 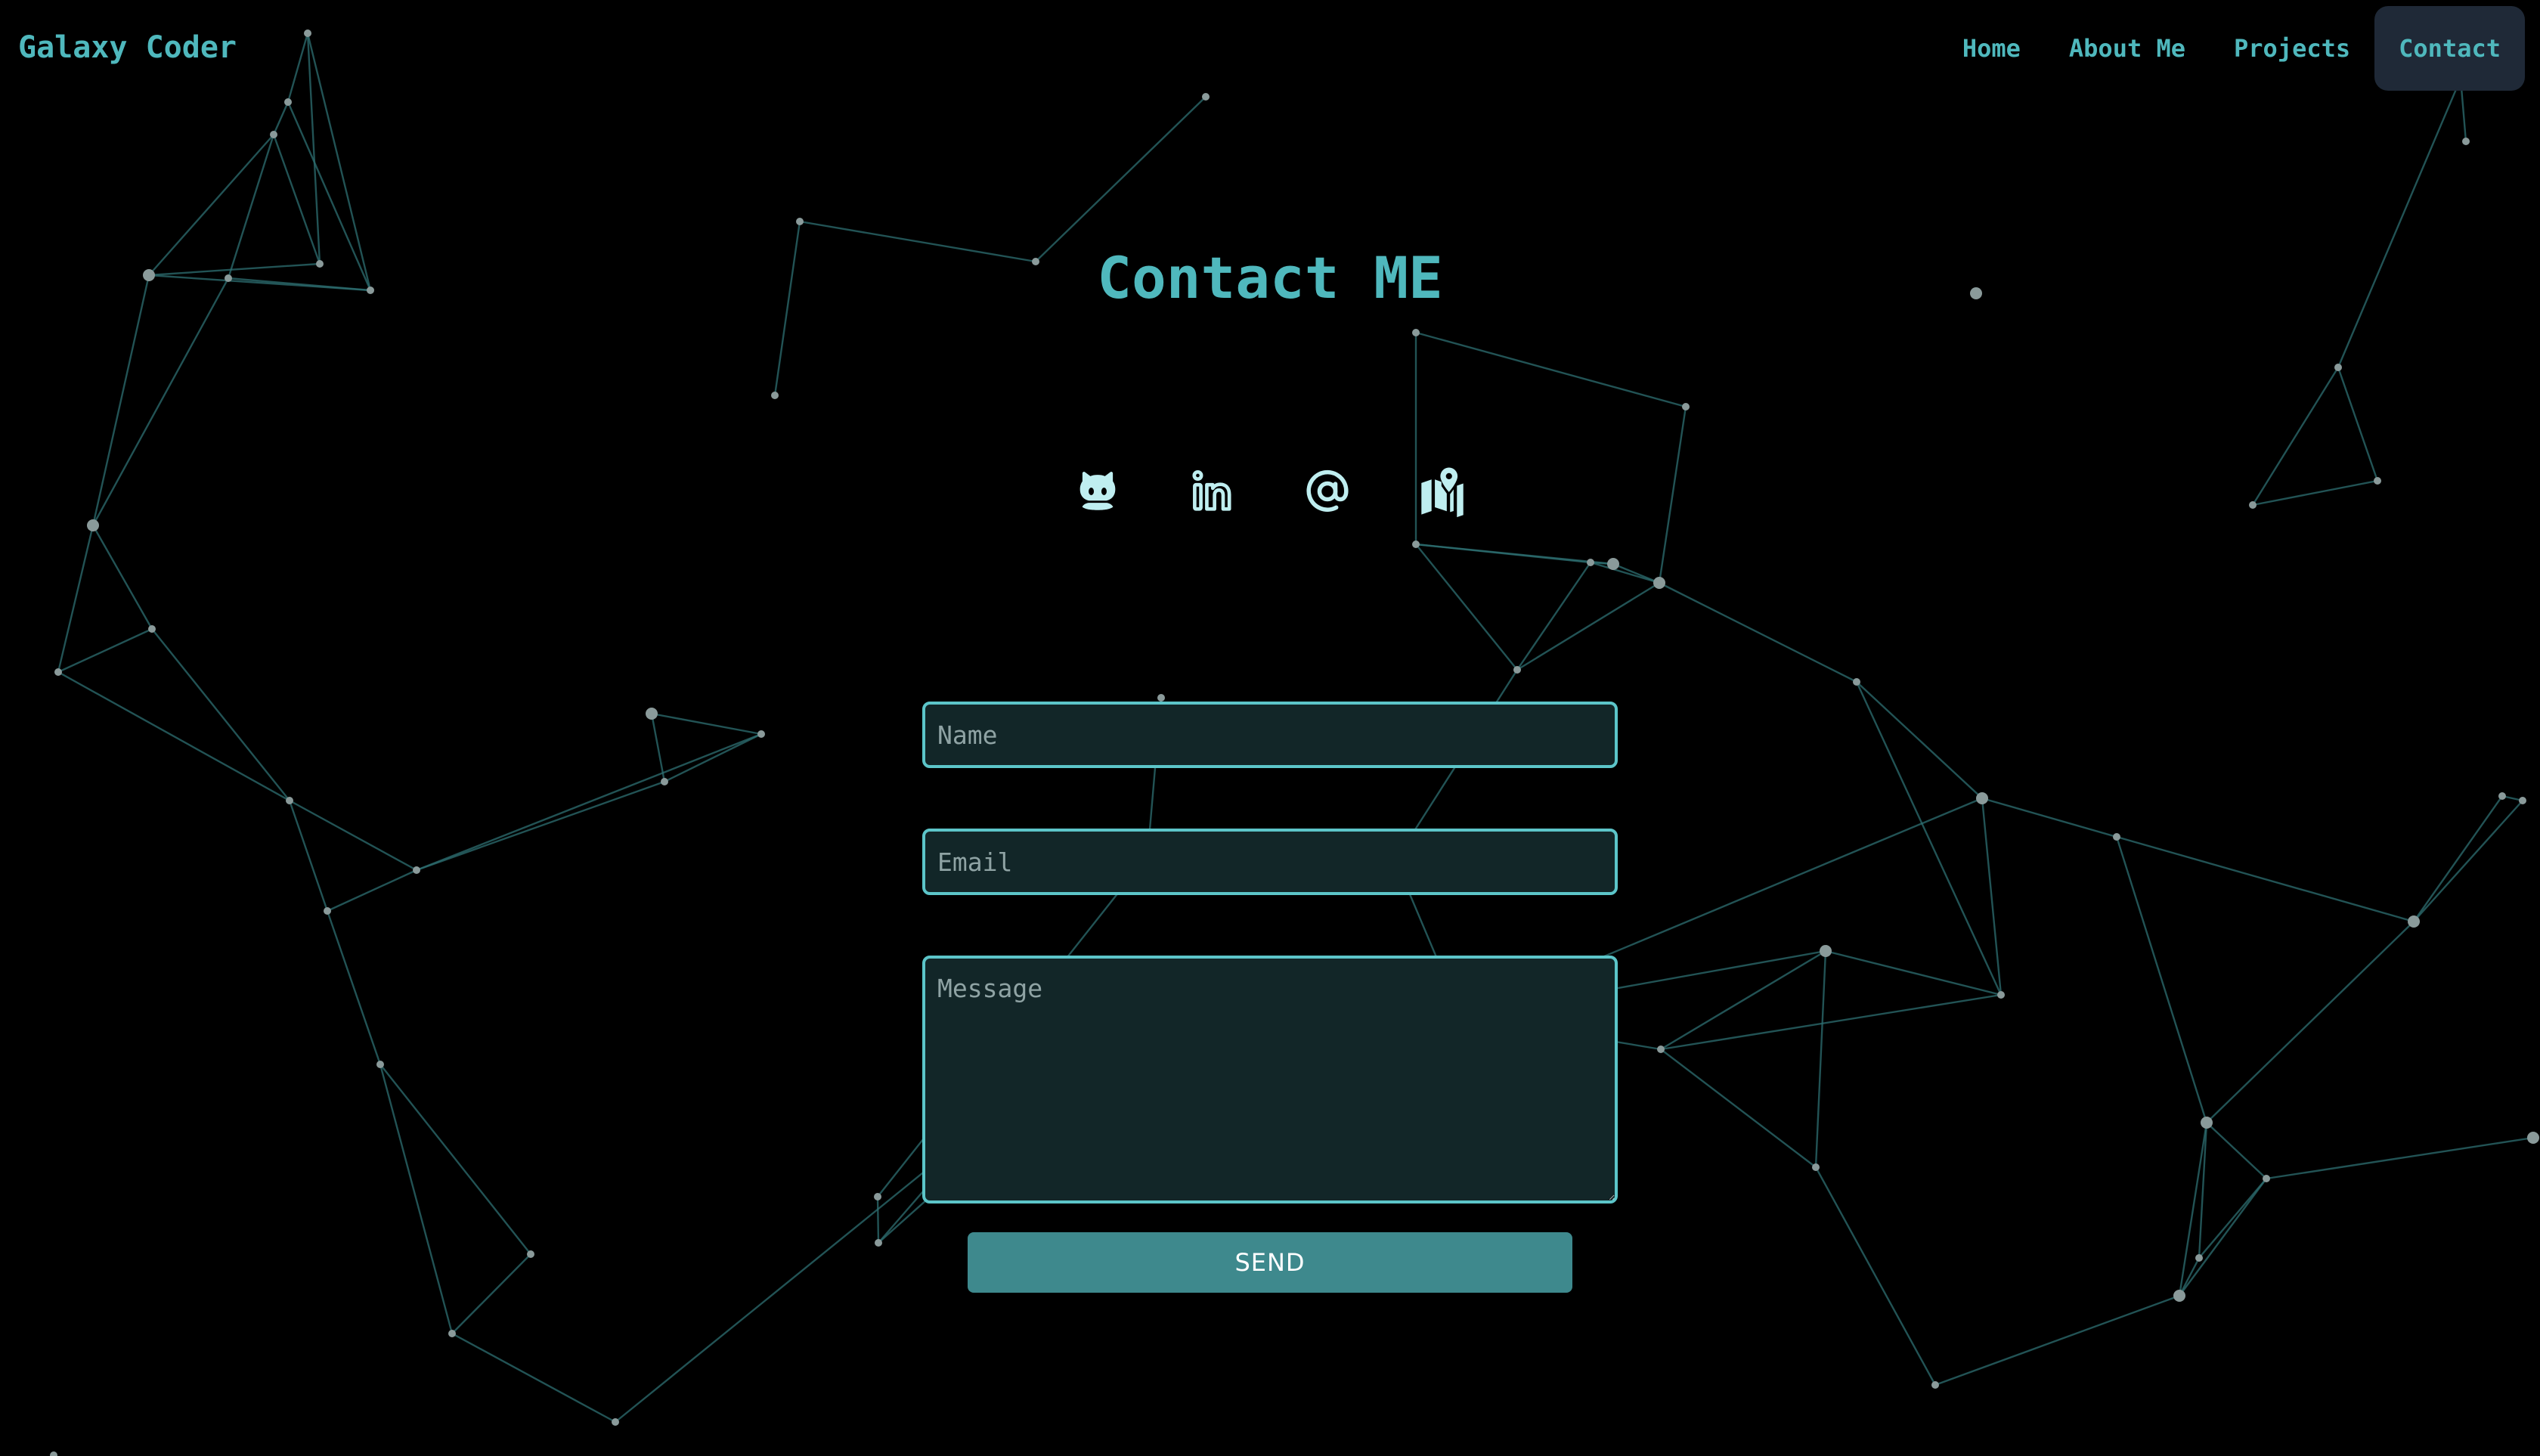 I want to click on linkedin-link, so click(x=1212, y=491).